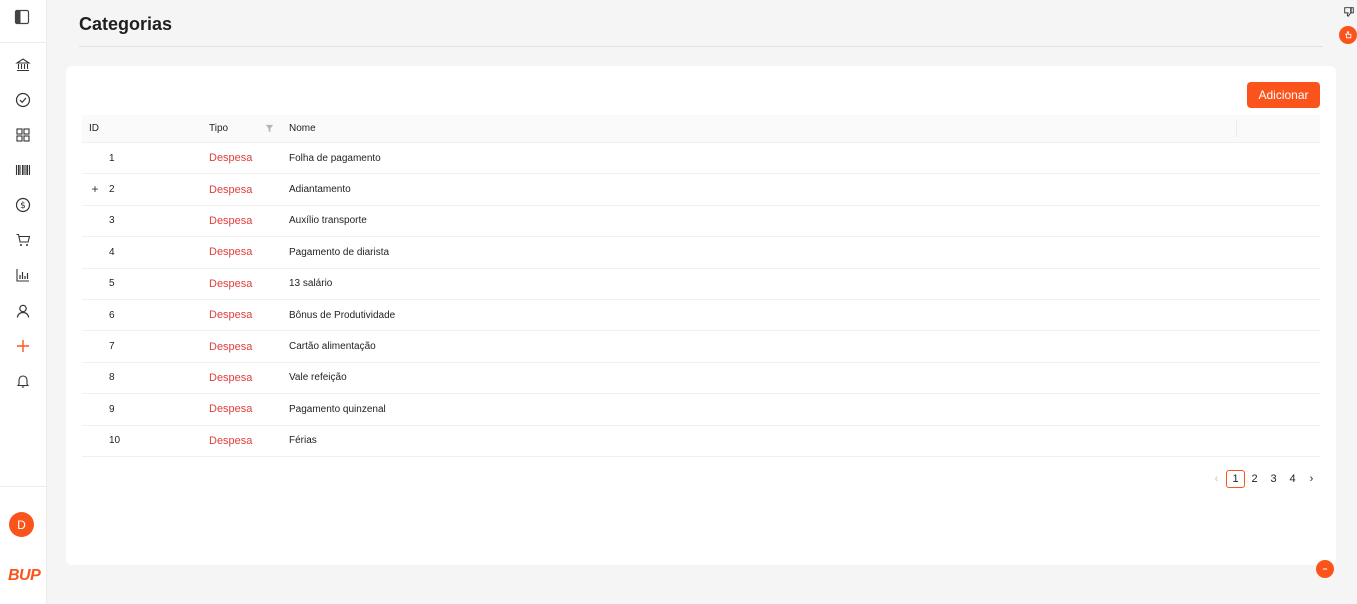 The width and height of the screenshot is (1357, 604). Describe the element at coordinates (1283, 95) in the screenshot. I see `add-button: Adicionar` at that location.